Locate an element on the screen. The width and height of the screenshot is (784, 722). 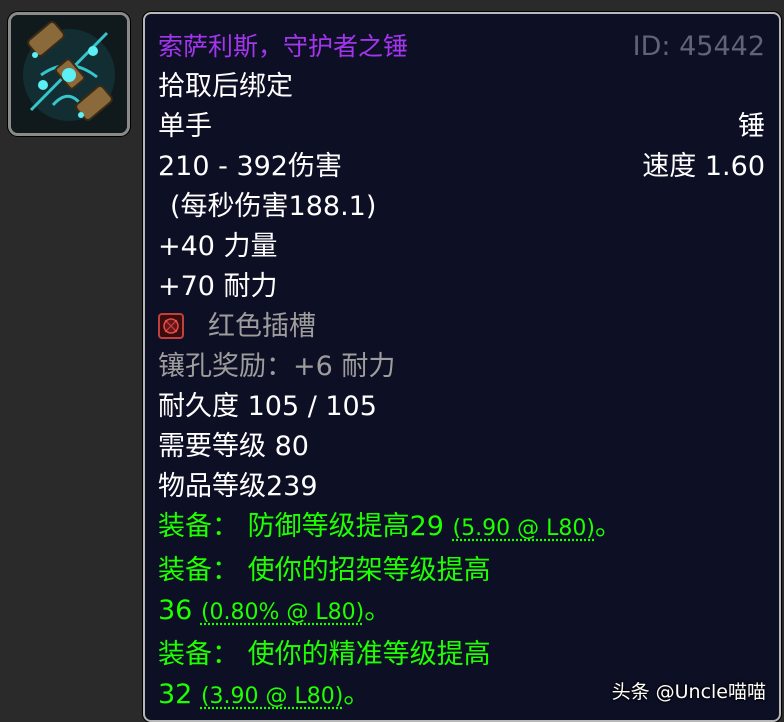
stat-strength: +40 力量 is located at coordinates (461, 247).